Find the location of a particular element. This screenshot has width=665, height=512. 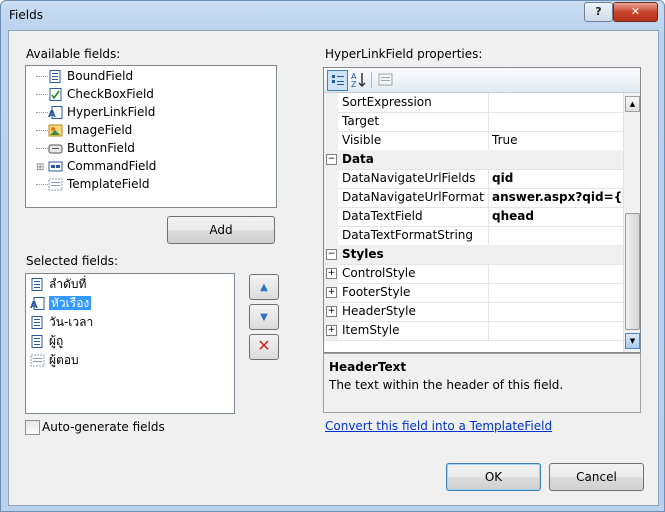

property-category: − Styles is located at coordinates (473, 255).